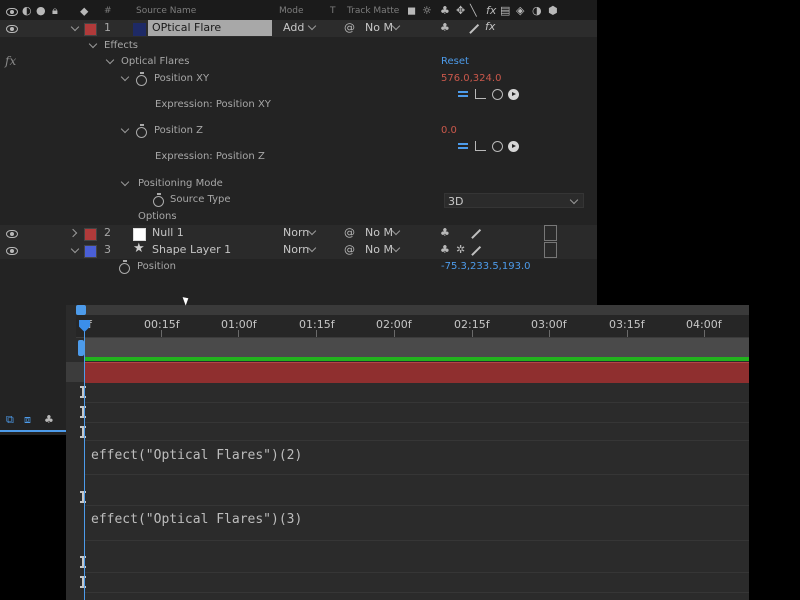  What do you see at coordinates (139, 248) in the screenshot?
I see `shape-layer-star-icon: ★` at bounding box center [139, 248].